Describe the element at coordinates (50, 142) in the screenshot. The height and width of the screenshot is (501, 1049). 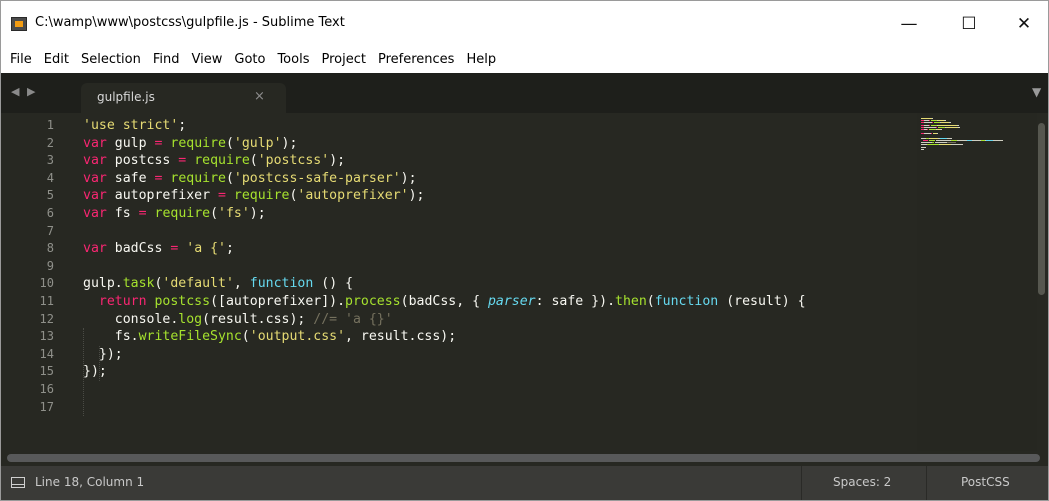
I see `line-number: 2` at that location.